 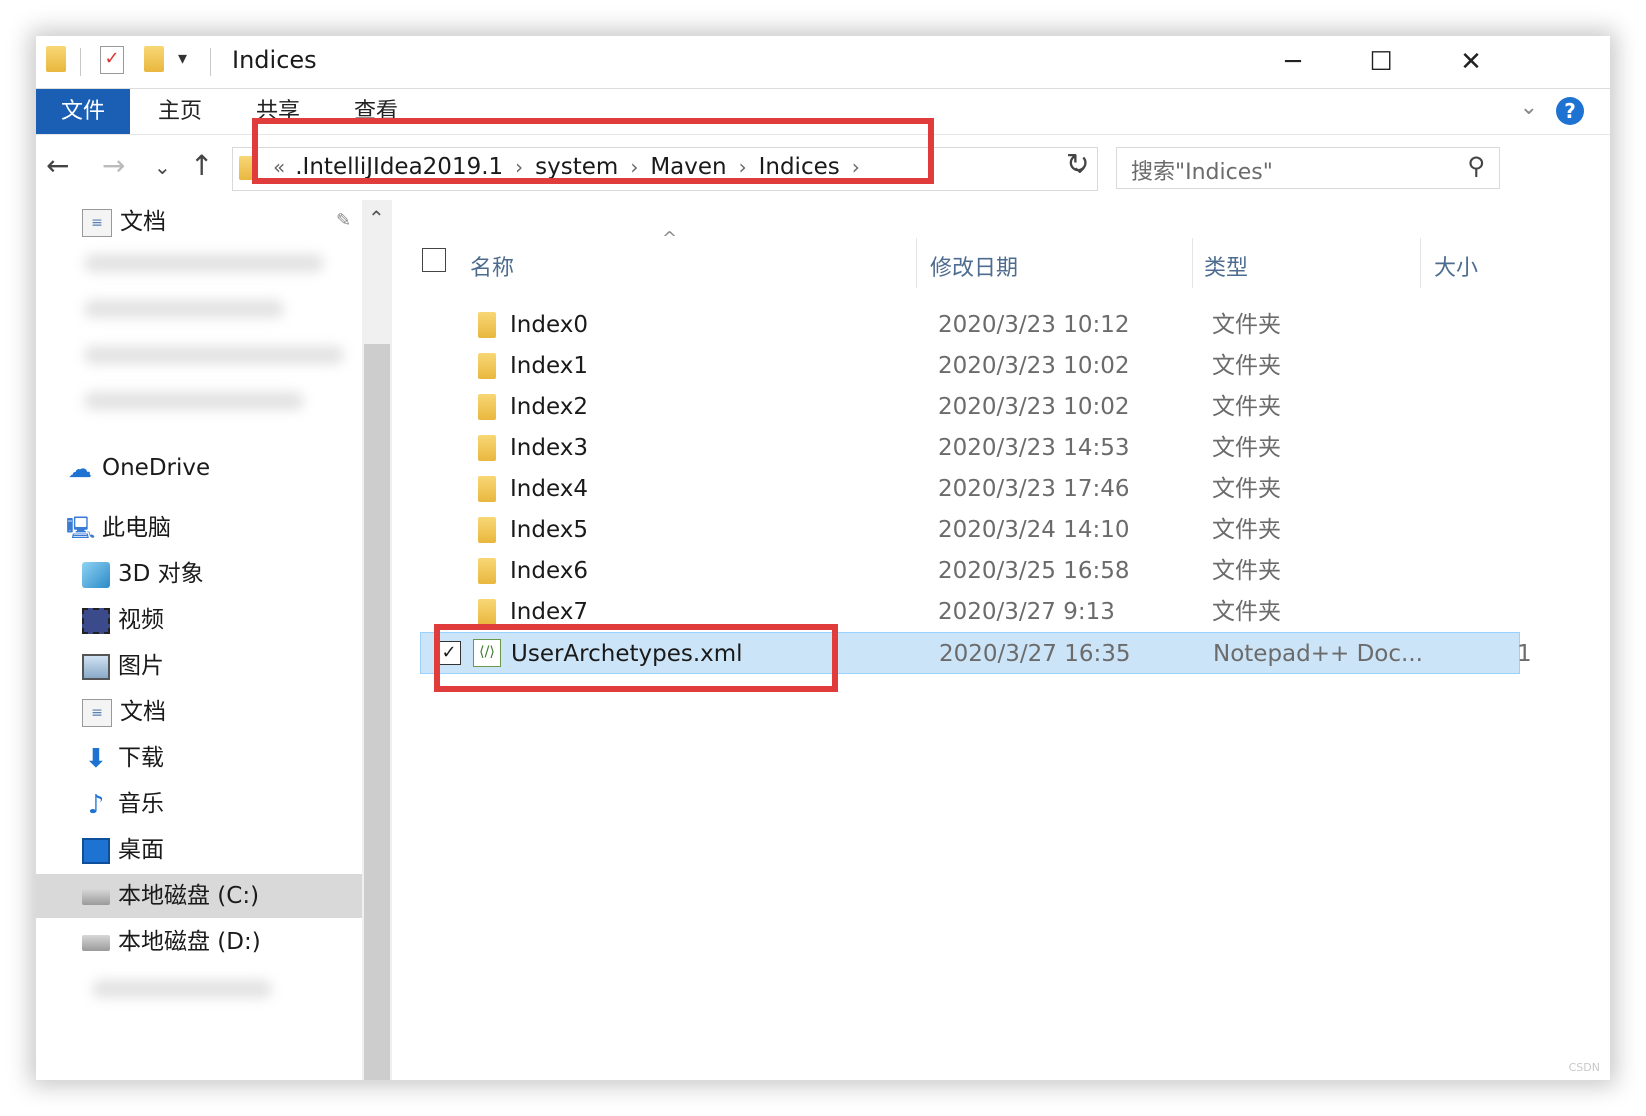 What do you see at coordinates (670, 238) in the screenshot?
I see `sort-ascending-icon: ^` at bounding box center [670, 238].